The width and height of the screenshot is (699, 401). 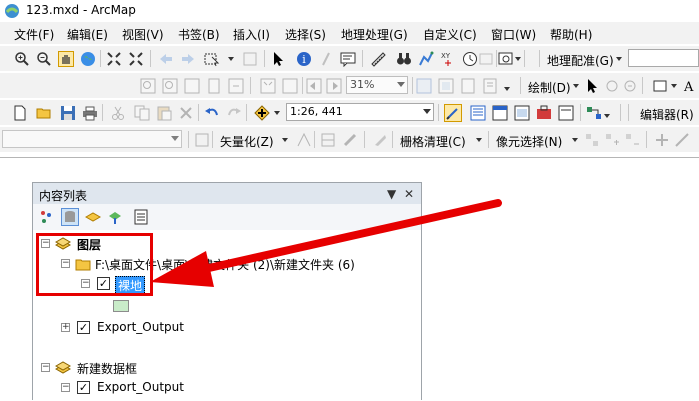 I want to click on delete-icon, so click(x=186, y=113).